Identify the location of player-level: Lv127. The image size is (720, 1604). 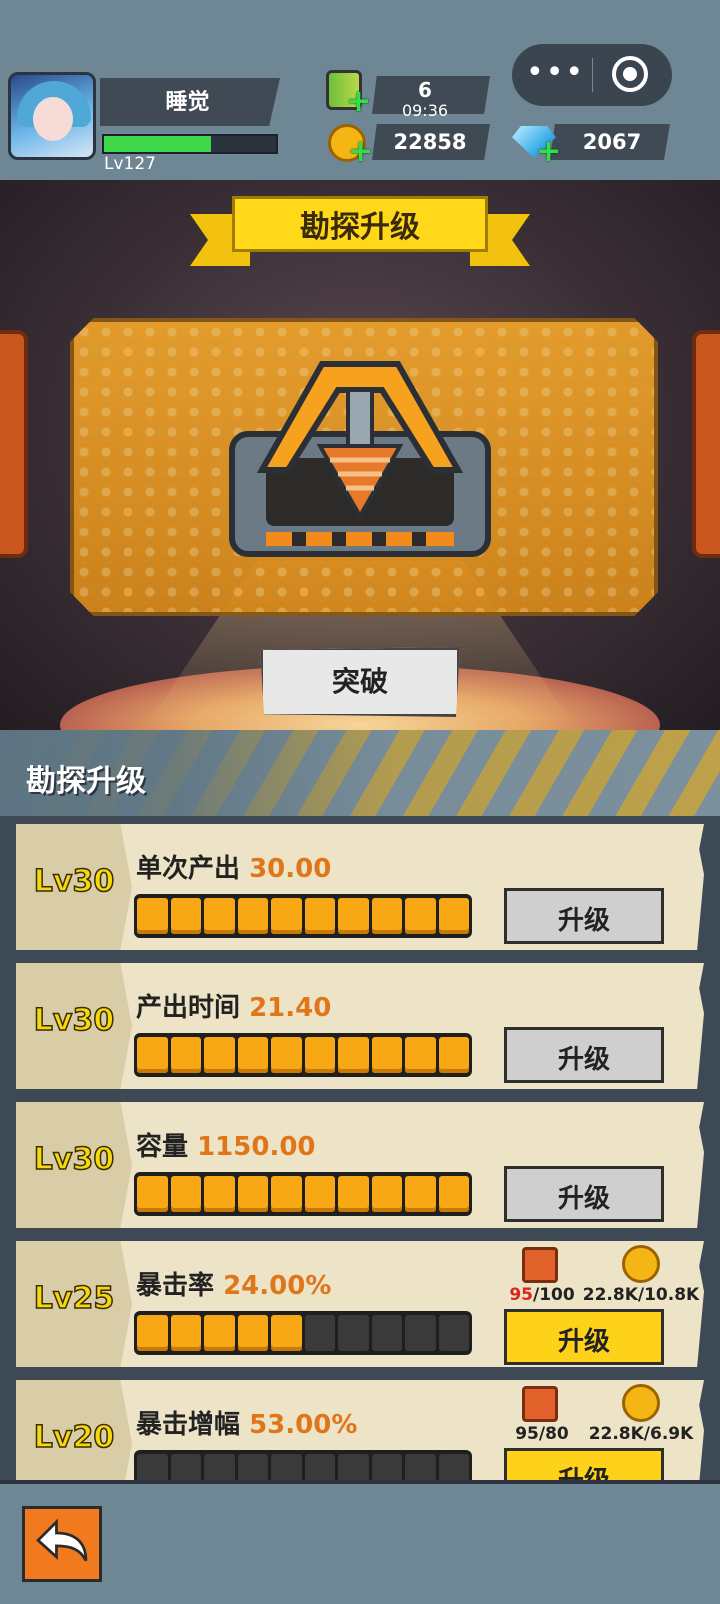
(130, 164).